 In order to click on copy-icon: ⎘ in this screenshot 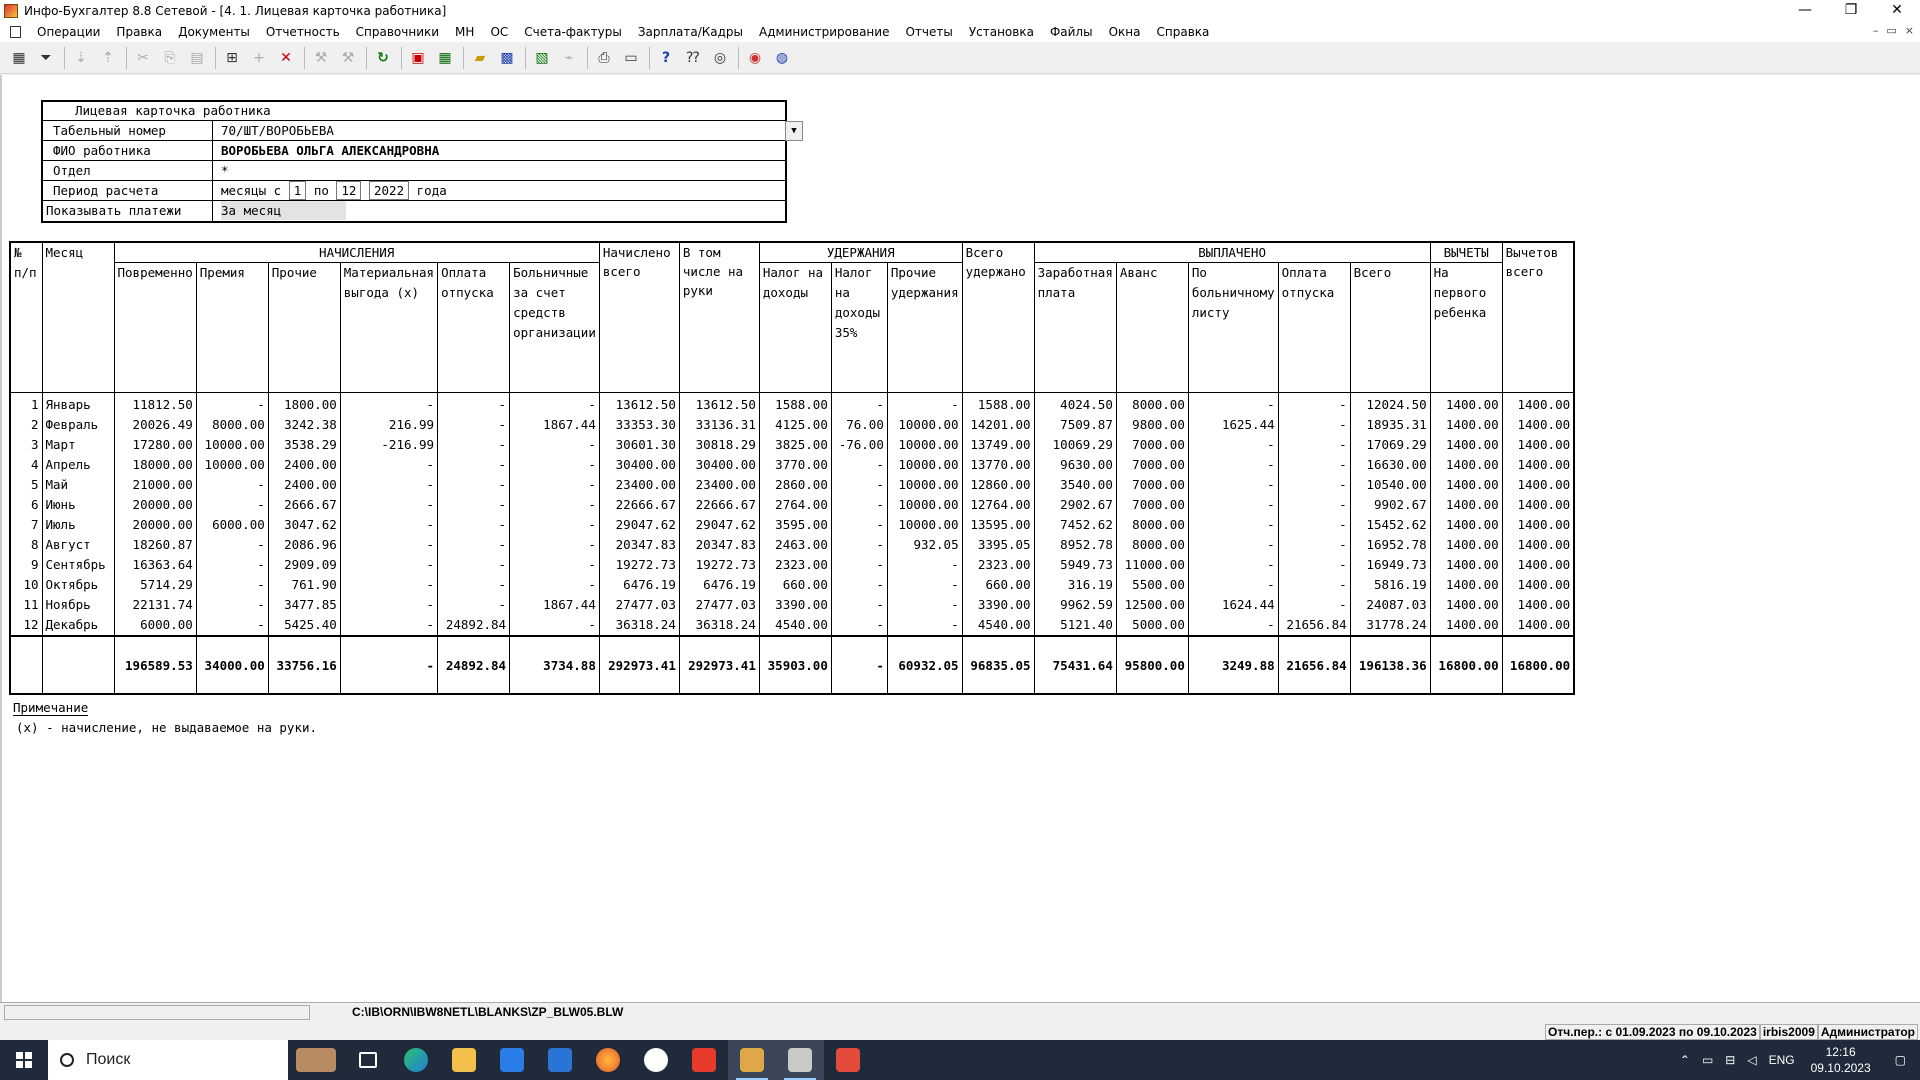, I will do `click(170, 58)`.